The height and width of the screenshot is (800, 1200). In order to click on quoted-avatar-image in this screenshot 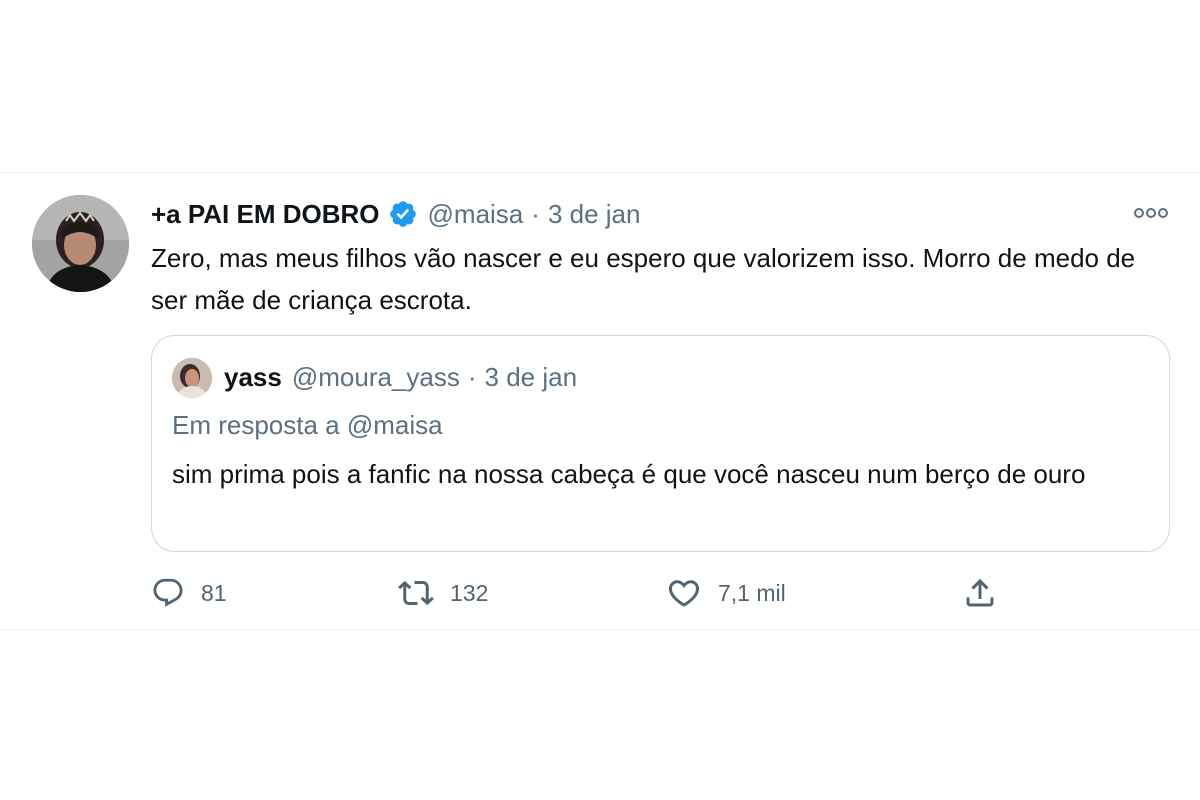, I will do `click(192, 378)`.